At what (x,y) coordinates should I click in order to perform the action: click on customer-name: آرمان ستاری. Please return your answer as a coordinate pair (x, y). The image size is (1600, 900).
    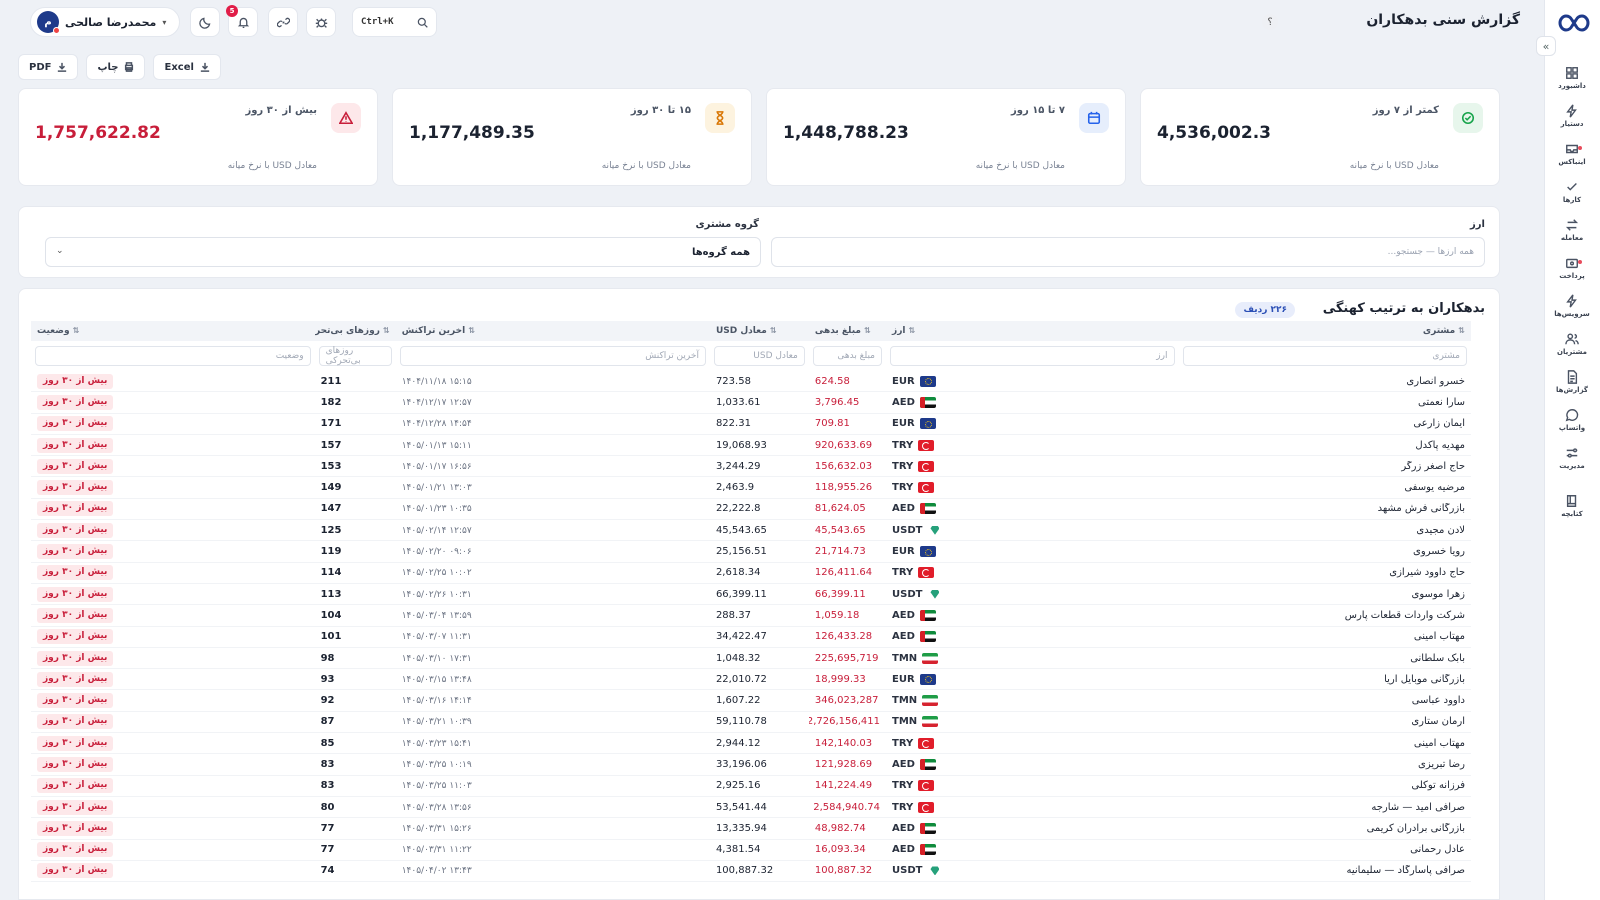
    Looking at the image, I should click on (1438, 721).